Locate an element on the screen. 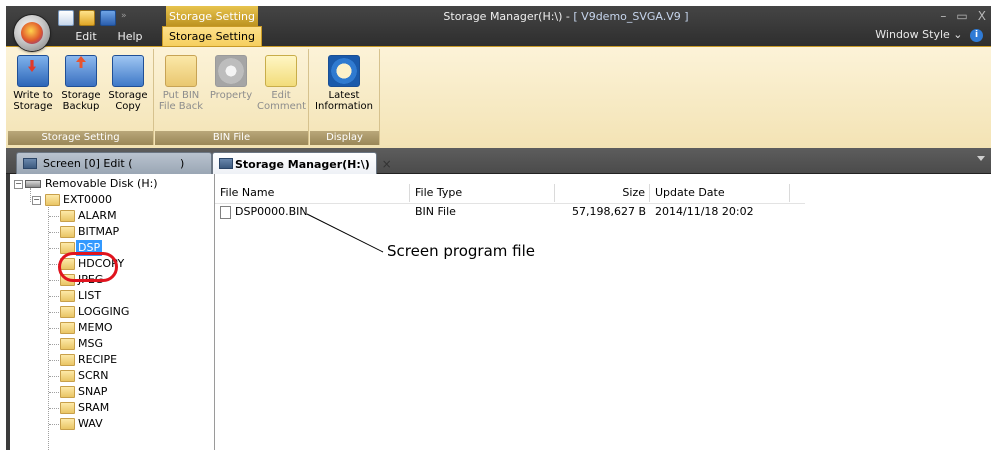  column-header-update-date: Update Date is located at coordinates (720, 193).